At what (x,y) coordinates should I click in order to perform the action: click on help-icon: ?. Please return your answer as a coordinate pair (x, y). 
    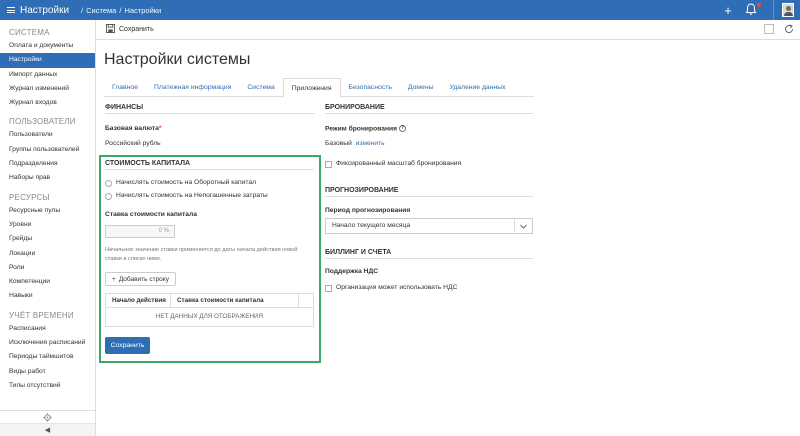
    Looking at the image, I should click on (402, 128).